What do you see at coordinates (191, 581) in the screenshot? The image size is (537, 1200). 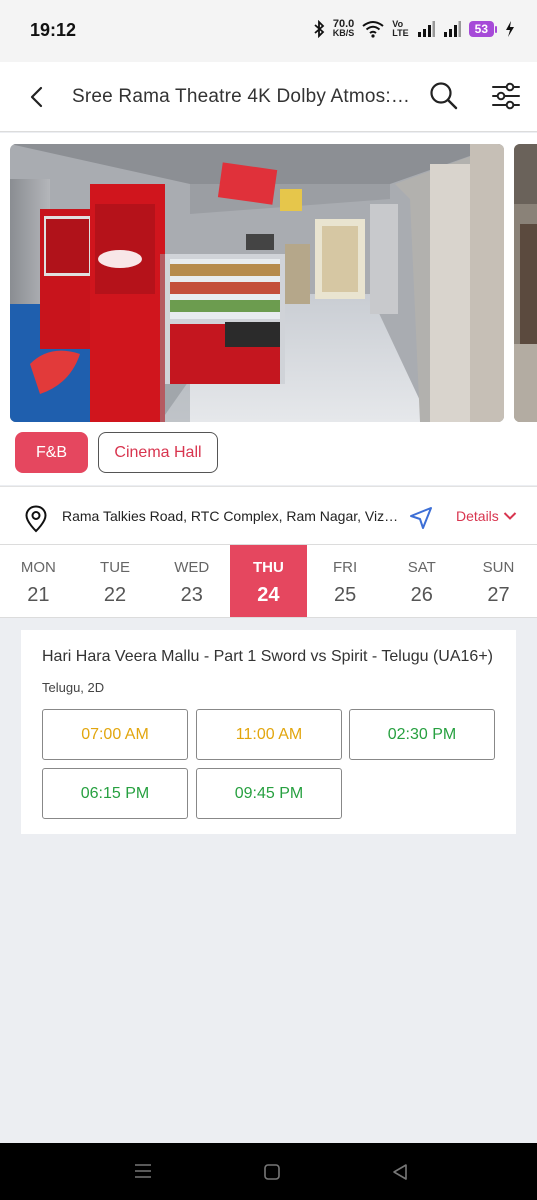 I see `date-wed: WED 23` at bounding box center [191, 581].